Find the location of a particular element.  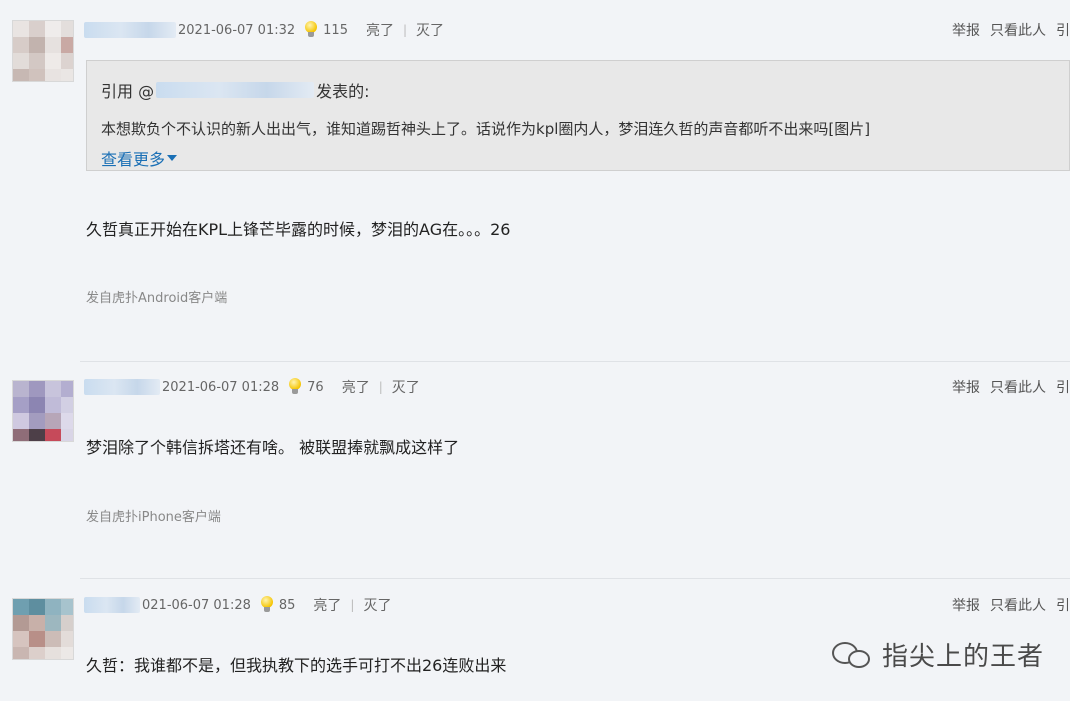

quote-prefix: 引用 @ is located at coordinates (128, 91).